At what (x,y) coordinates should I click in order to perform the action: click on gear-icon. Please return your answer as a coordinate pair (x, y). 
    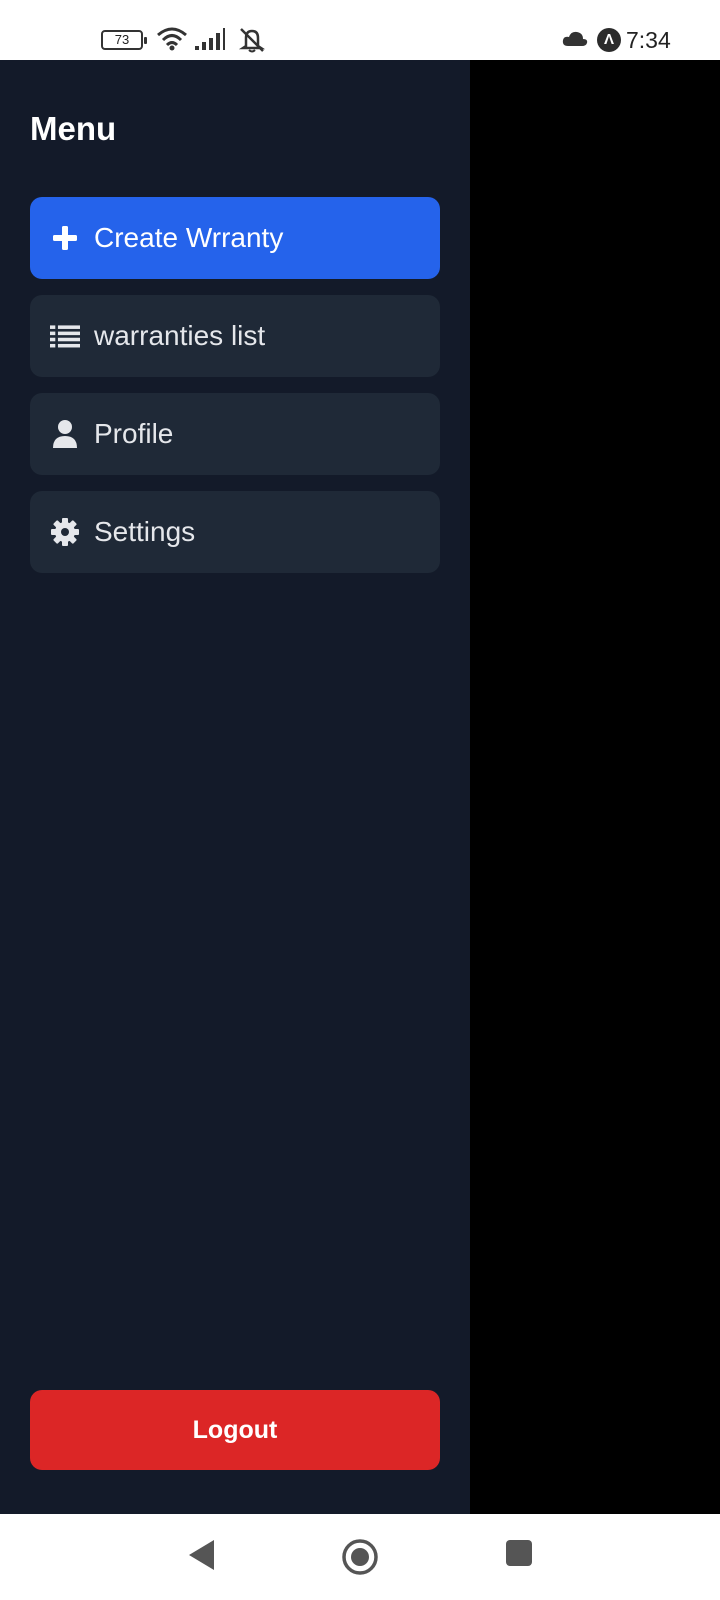
    Looking at the image, I should click on (65, 532).